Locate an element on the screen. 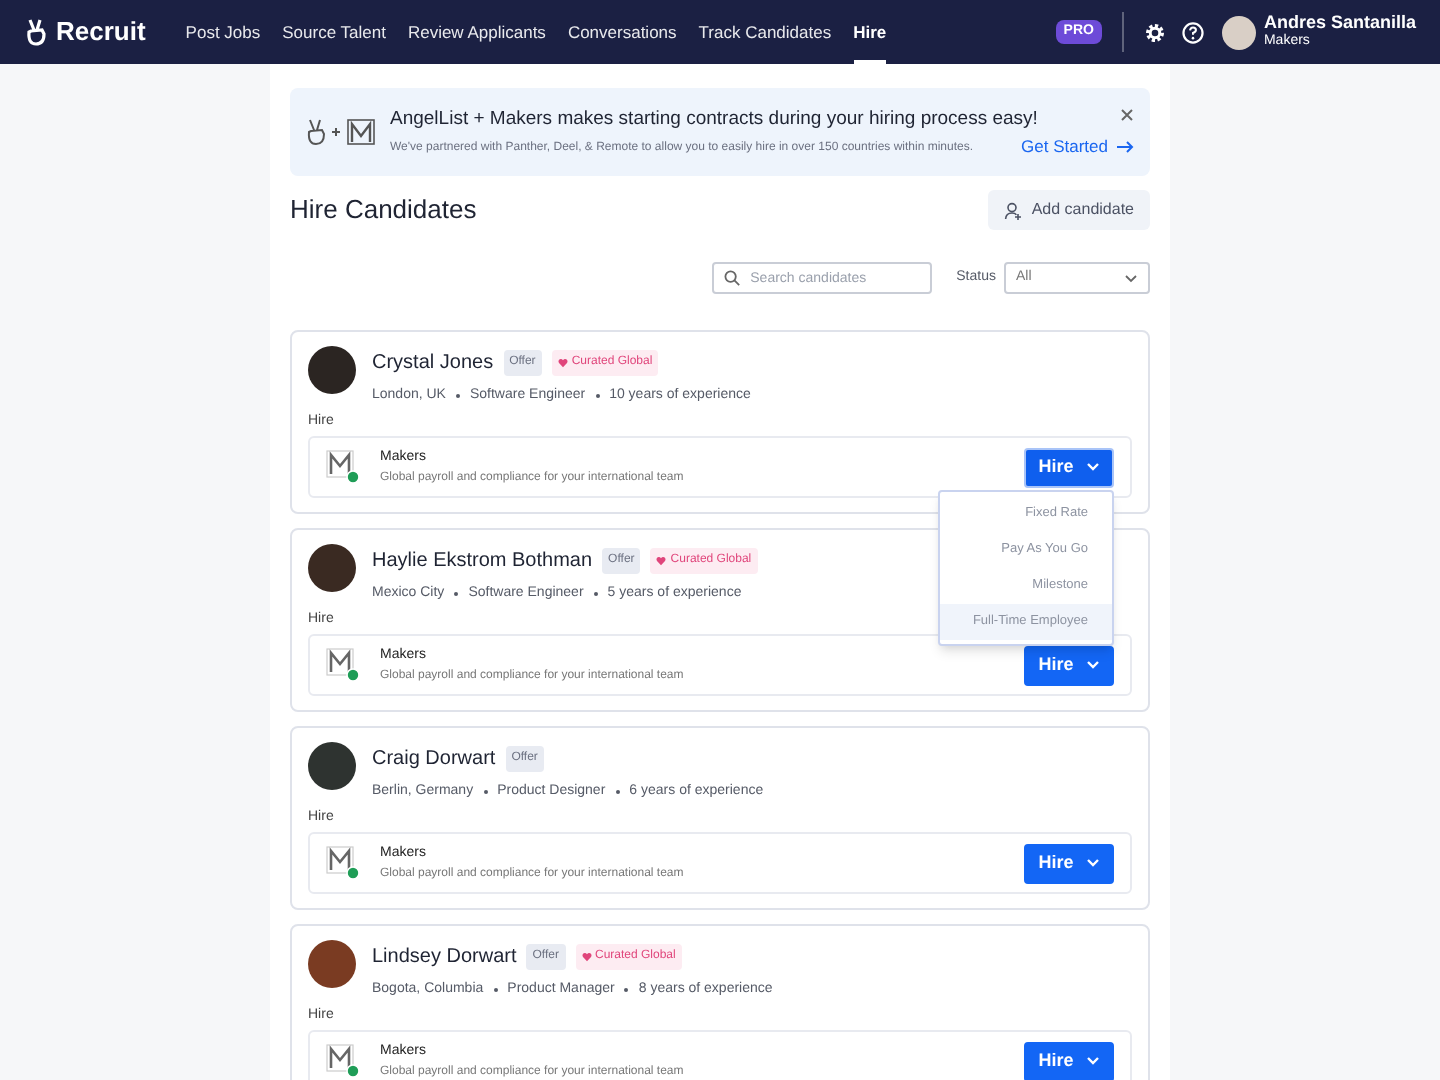  search-icon is located at coordinates (732, 278).